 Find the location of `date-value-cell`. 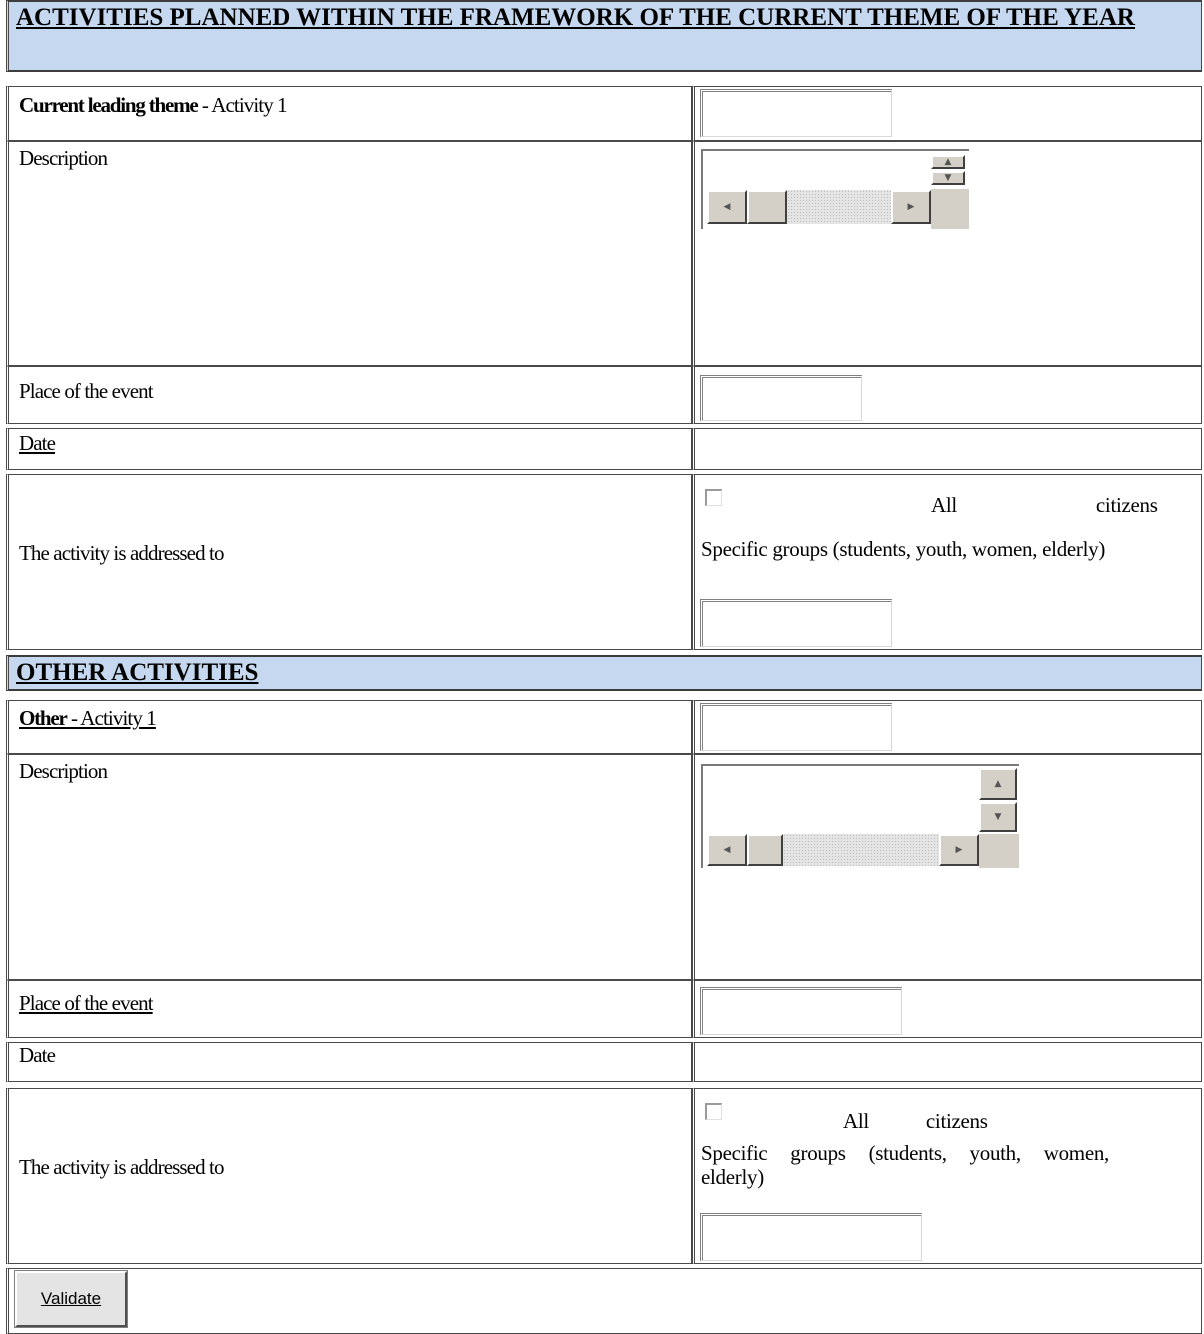

date-value-cell is located at coordinates (947, 449).